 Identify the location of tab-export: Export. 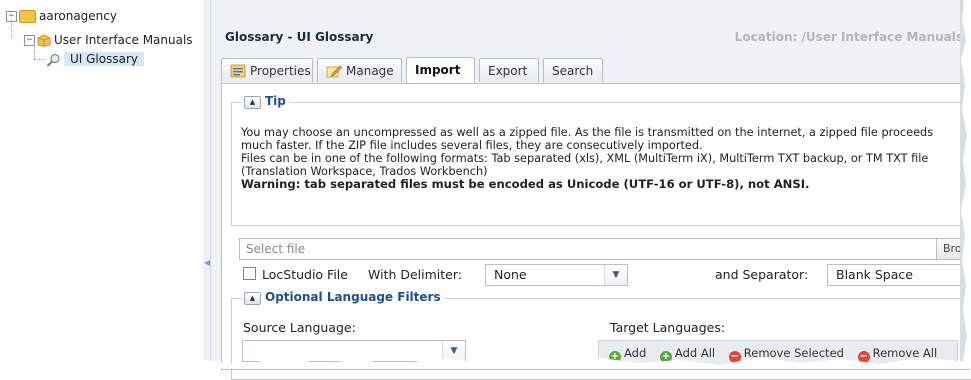
(509, 70).